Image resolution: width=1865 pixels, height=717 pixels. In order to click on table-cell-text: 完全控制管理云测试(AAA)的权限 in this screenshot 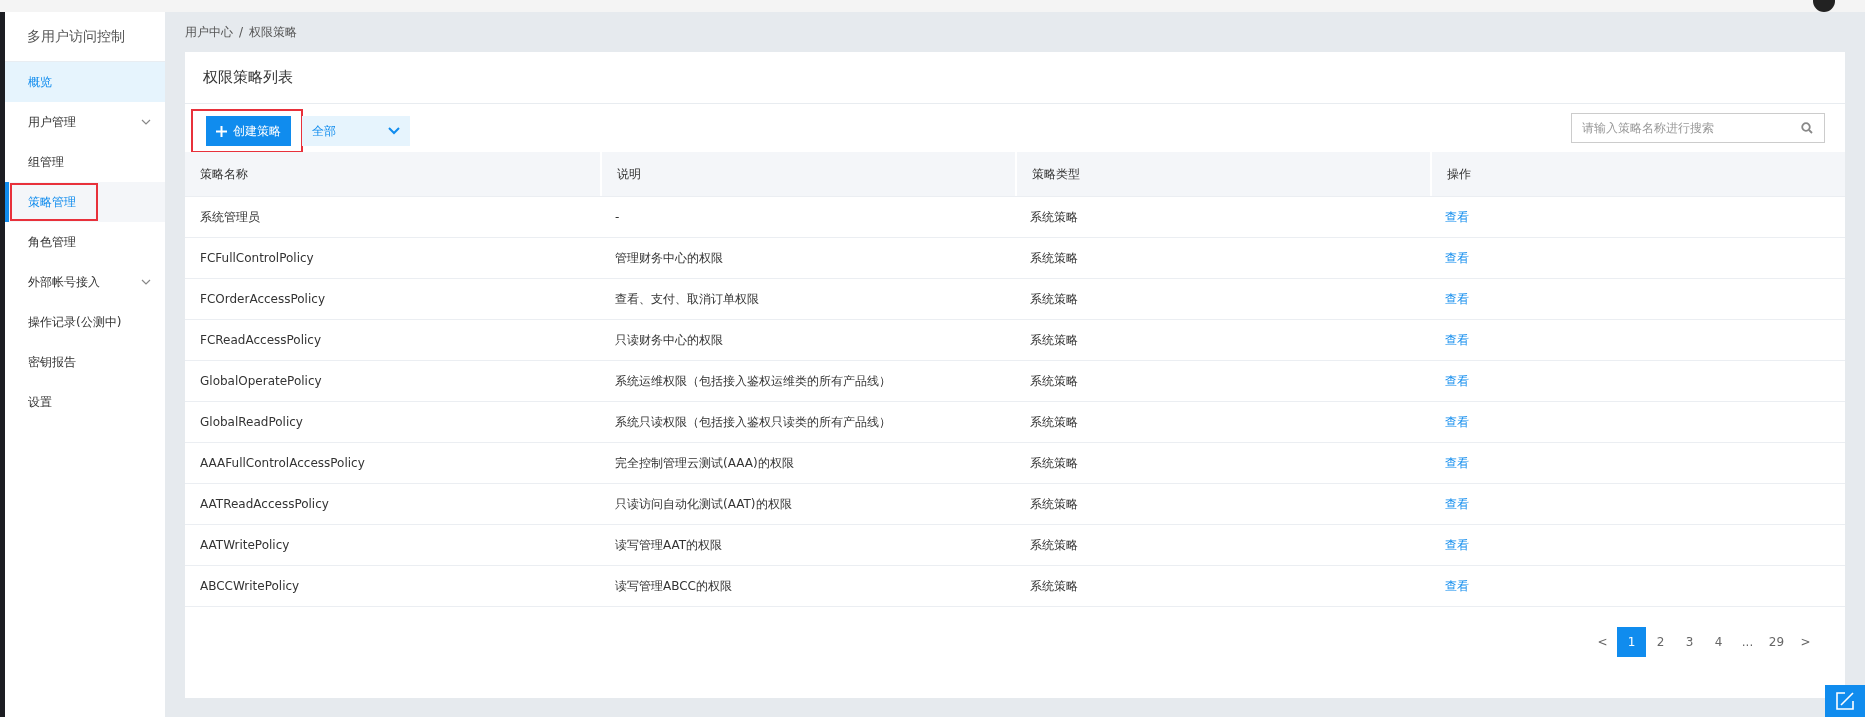, I will do `click(704, 463)`.